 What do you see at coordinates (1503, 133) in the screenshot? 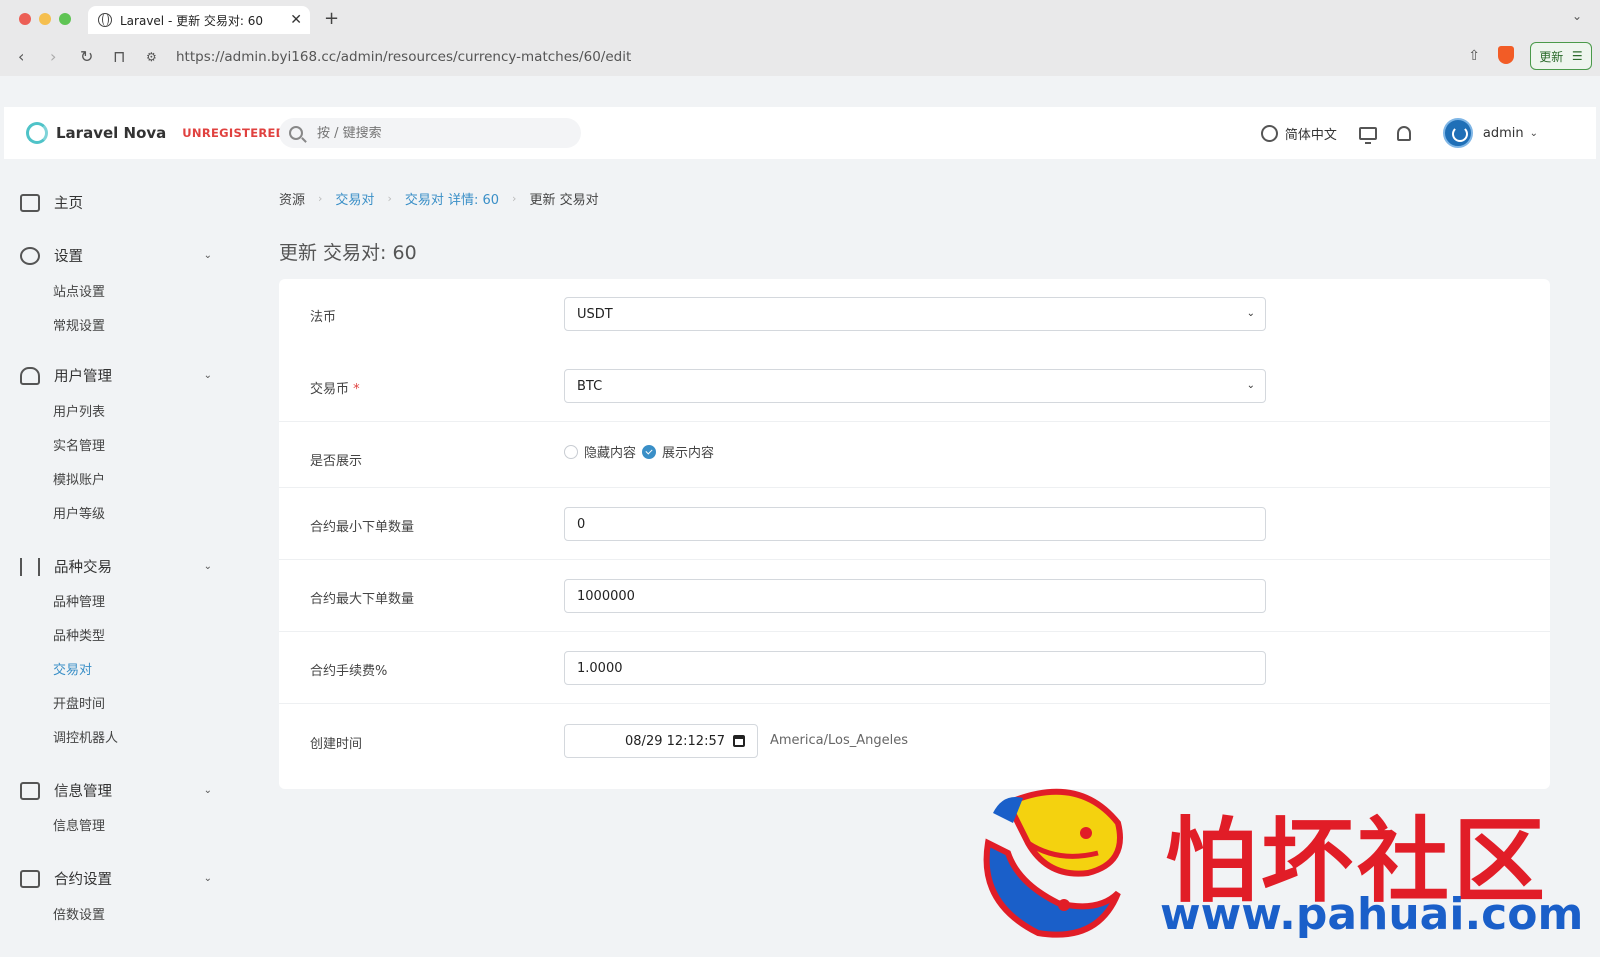
I see `user-name: admin` at bounding box center [1503, 133].